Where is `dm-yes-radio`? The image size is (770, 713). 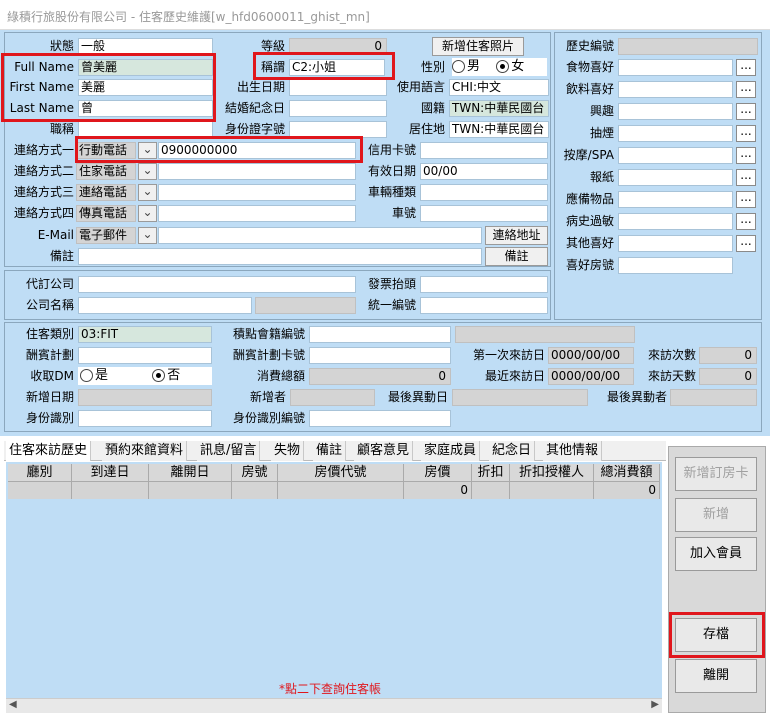
dm-yes-radio is located at coordinates (86, 375).